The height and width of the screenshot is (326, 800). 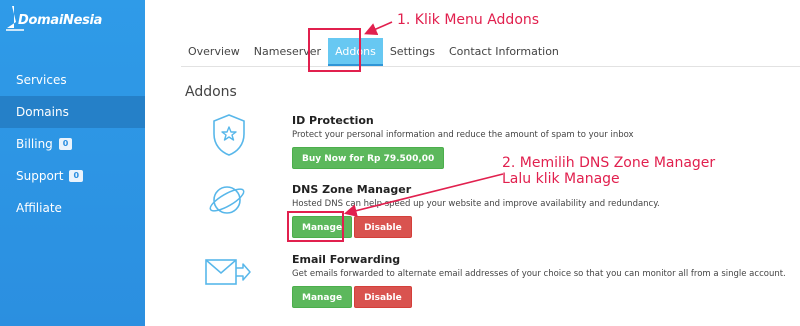 I want to click on sidebar-item-billing: Billing 0, so click(x=72, y=144).